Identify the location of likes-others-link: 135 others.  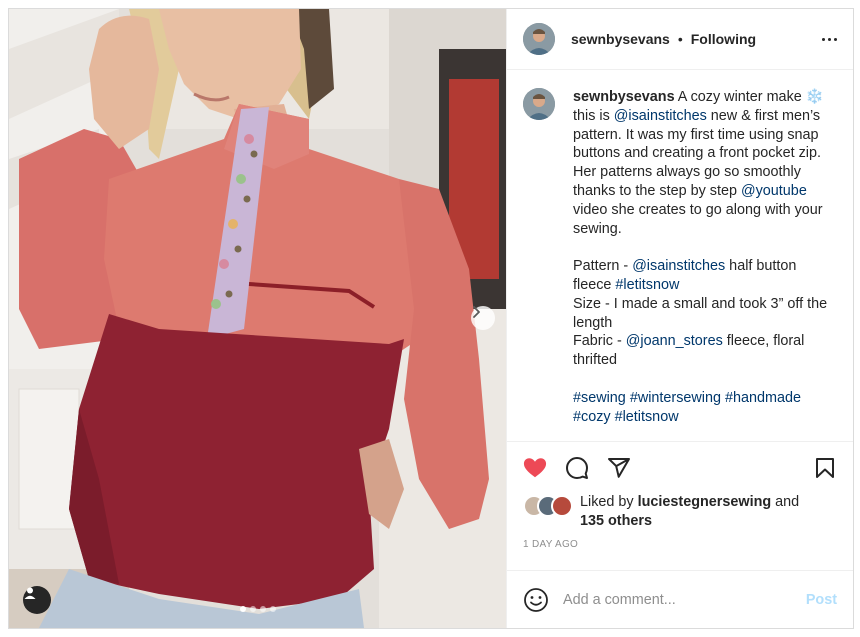
(616, 521).